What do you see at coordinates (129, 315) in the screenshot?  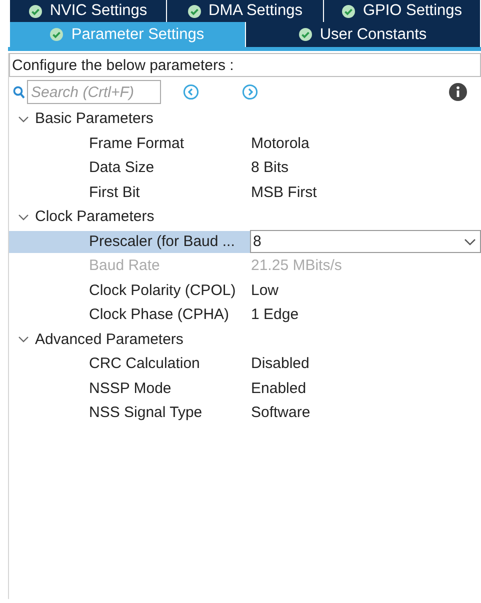 I see `parameter-label: Clock Phase (CPHA)` at bounding box center [129, 315].